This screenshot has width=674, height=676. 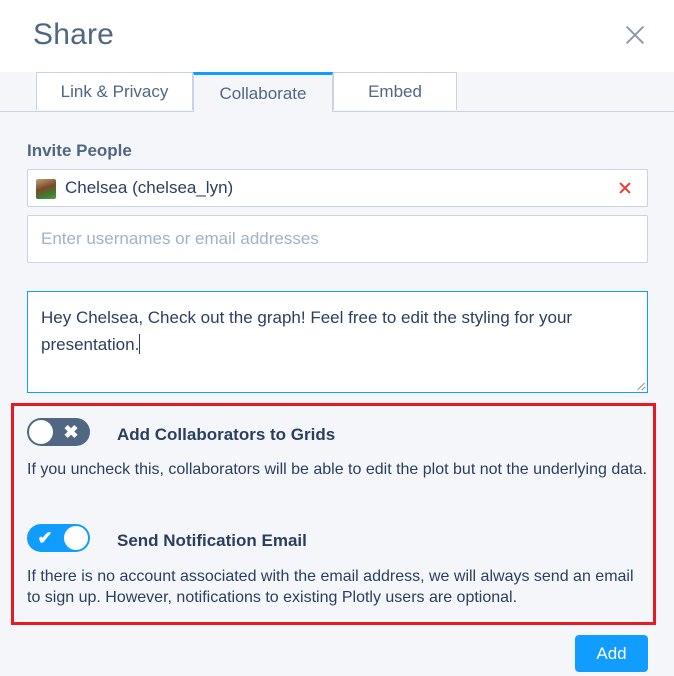 What do you see at coordinates (71, 432) in the screenshot?
I see `x-icon: ✖` at bounding box center [71, 432].